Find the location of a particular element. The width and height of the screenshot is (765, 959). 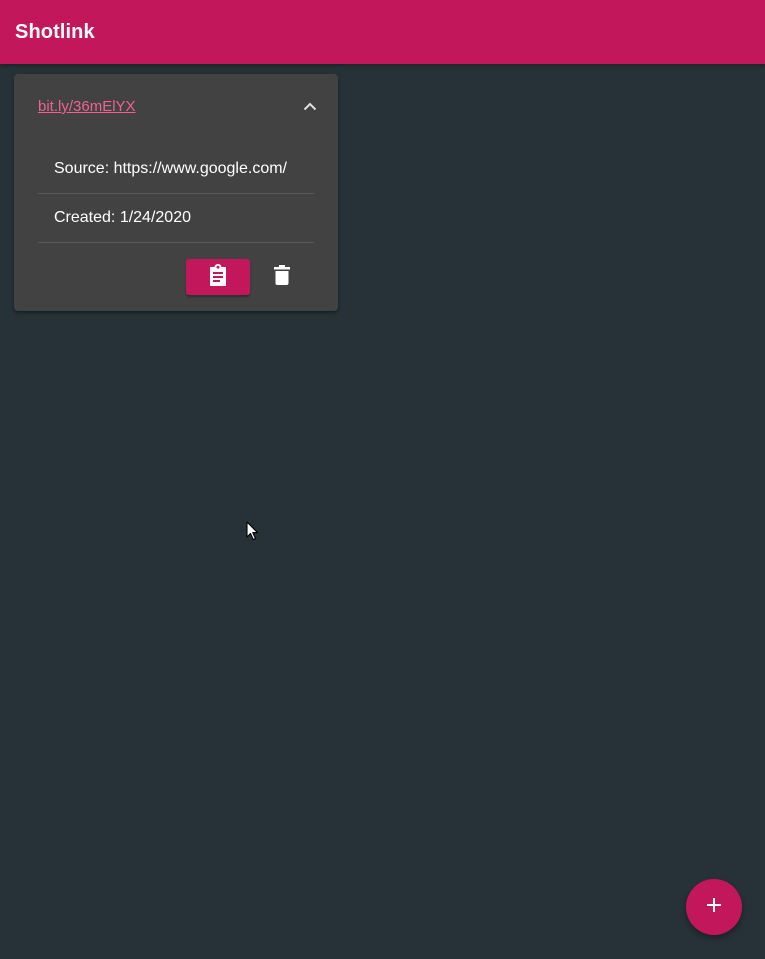

clipboard-icon is located at coordinates (218, 277).